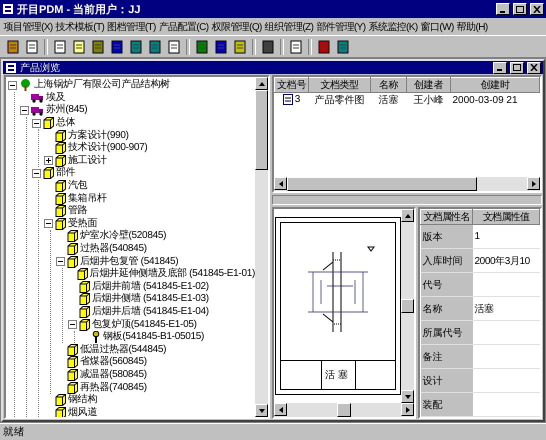 This screenshot has width=546, height=440. I want to click on column-header: 创建时, so click(495, 85).